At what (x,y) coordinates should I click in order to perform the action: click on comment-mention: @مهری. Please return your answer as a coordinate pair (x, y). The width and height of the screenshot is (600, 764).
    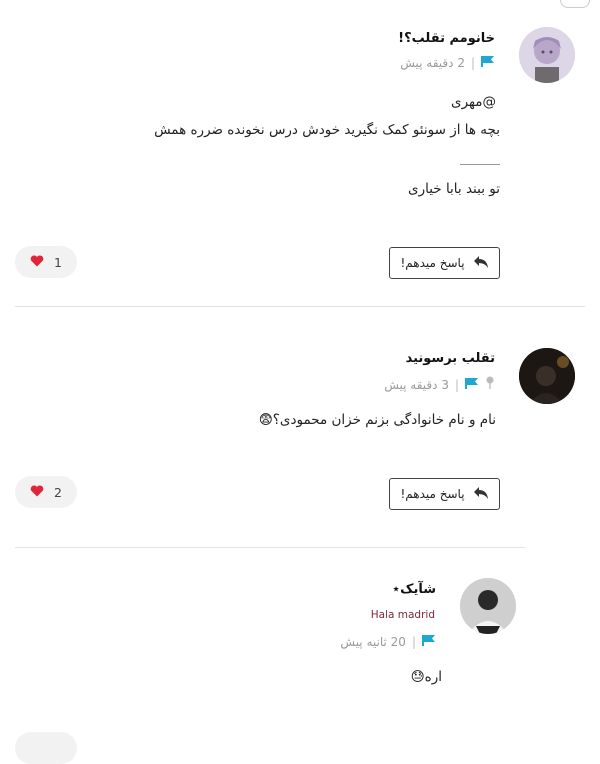
    Looking at the image, I should click on (473, 102).